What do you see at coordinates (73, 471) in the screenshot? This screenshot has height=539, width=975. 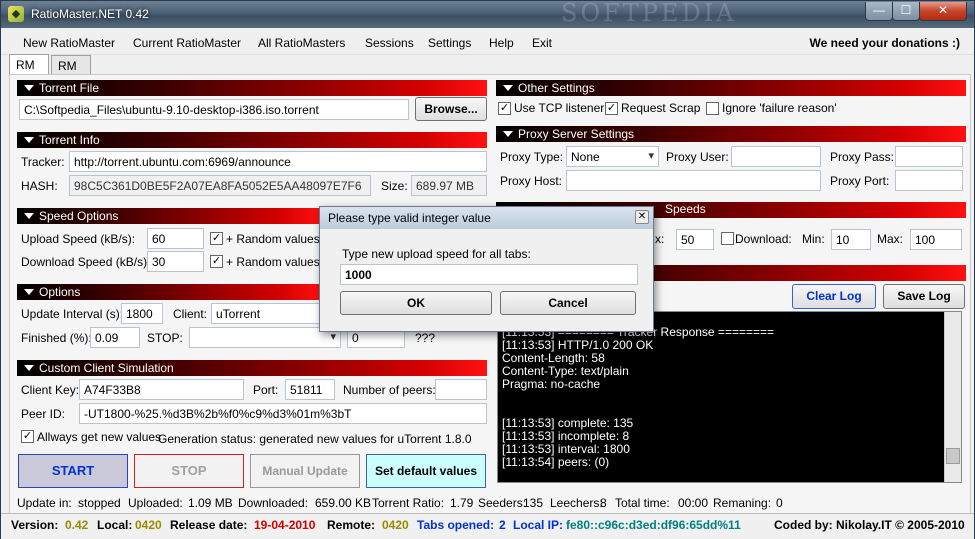 I see `start-button: START` at bounding box center [73, 471].